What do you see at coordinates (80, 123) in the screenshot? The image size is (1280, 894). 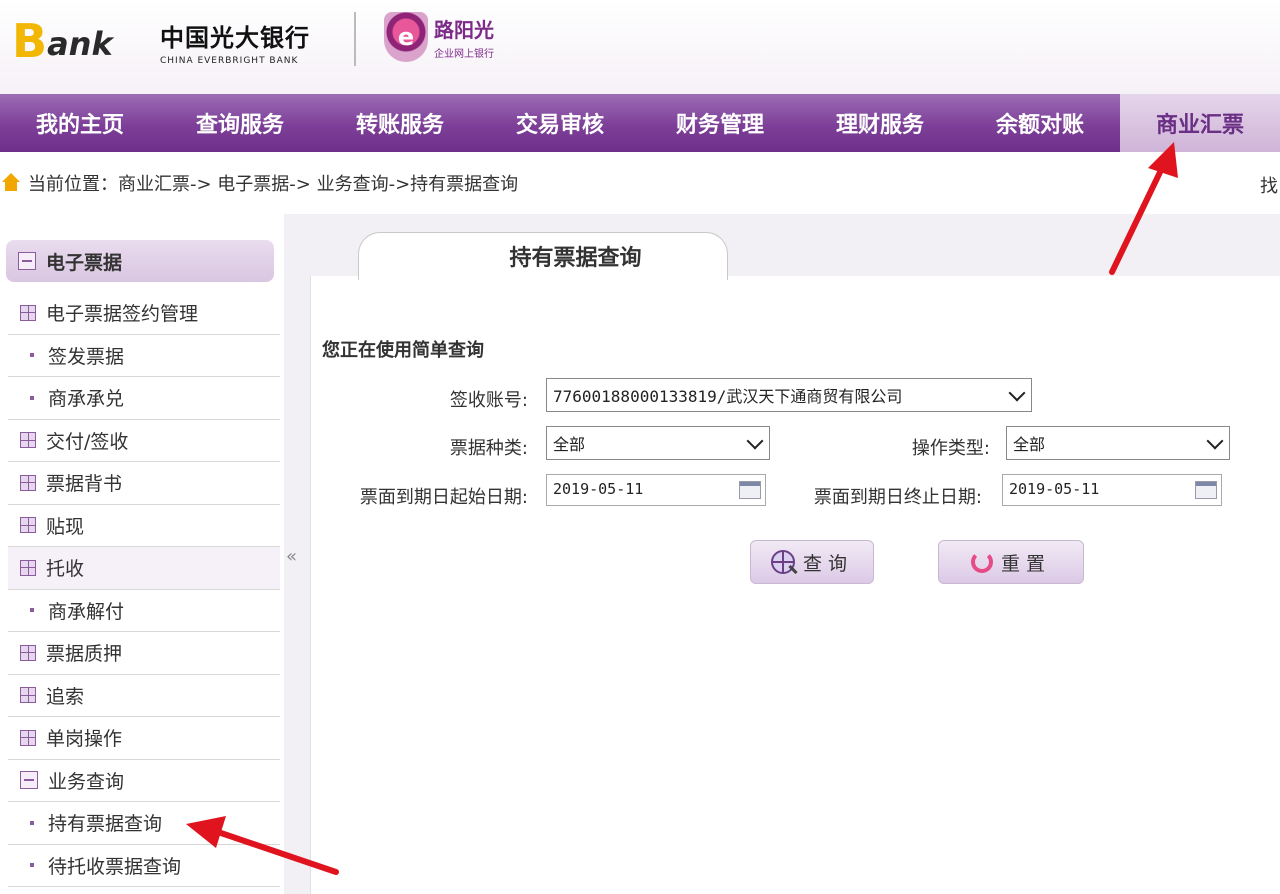 I see `nav-item-home: 我的主页` at bounding box center [80, 123].